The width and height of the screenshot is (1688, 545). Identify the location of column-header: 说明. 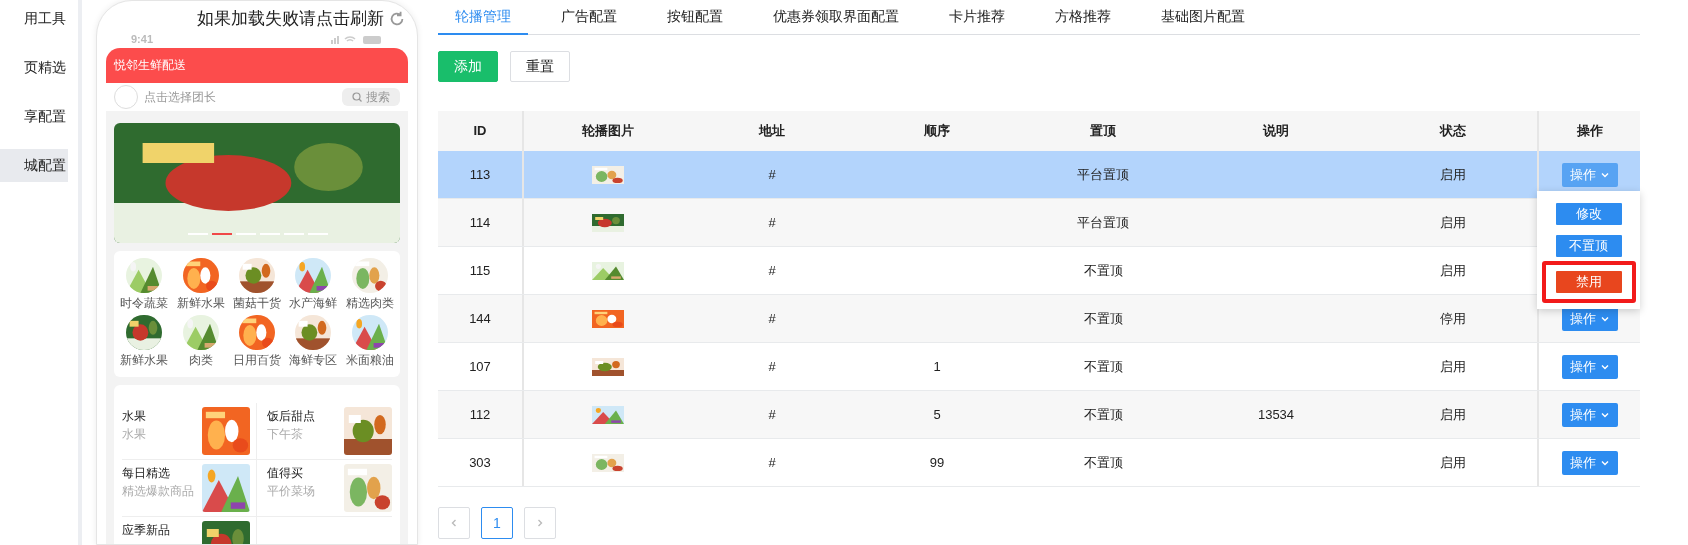
(1275, 131).